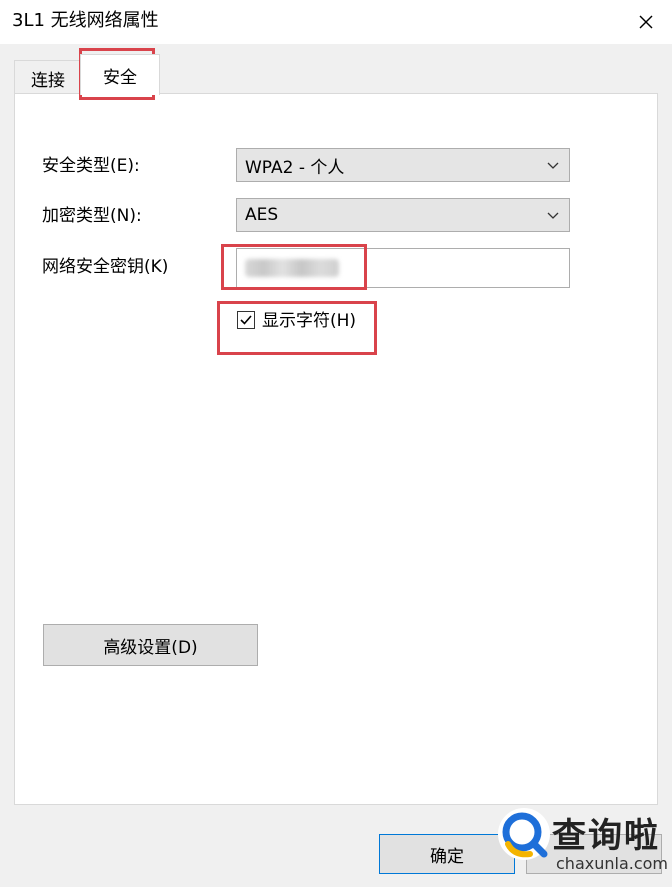 This screenshot has height=887, width=672. Describe the element at coordinates (403, 165) in the screenshot. I see `security-type-select: WPA2 - 个人` at that location.